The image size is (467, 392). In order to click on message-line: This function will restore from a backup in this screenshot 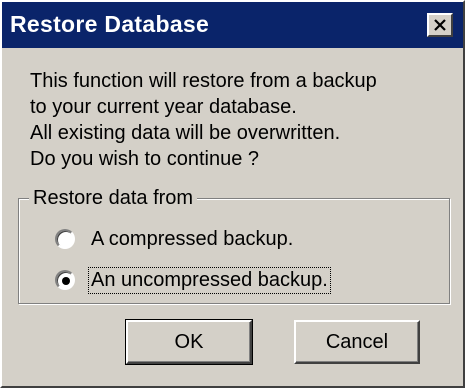, I will do `click(203, 81)`.